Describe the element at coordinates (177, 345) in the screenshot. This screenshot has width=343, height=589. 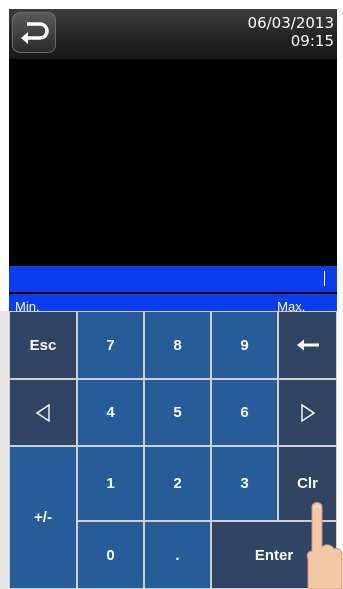
I see `key-8: 8` at that location.